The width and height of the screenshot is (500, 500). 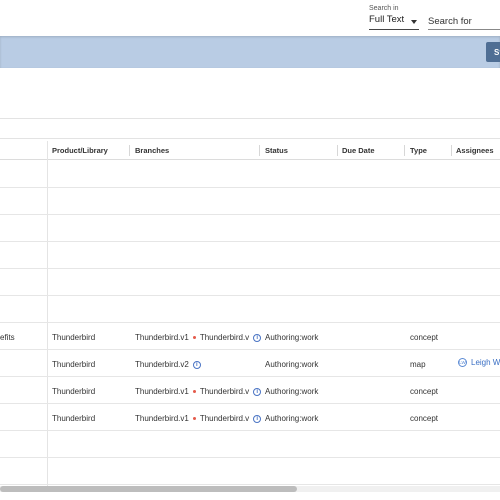 What do you see at coordinates (384, 8) in the screenshot?
I see `search-in-label: Search in` at bounding box center [384, 8].